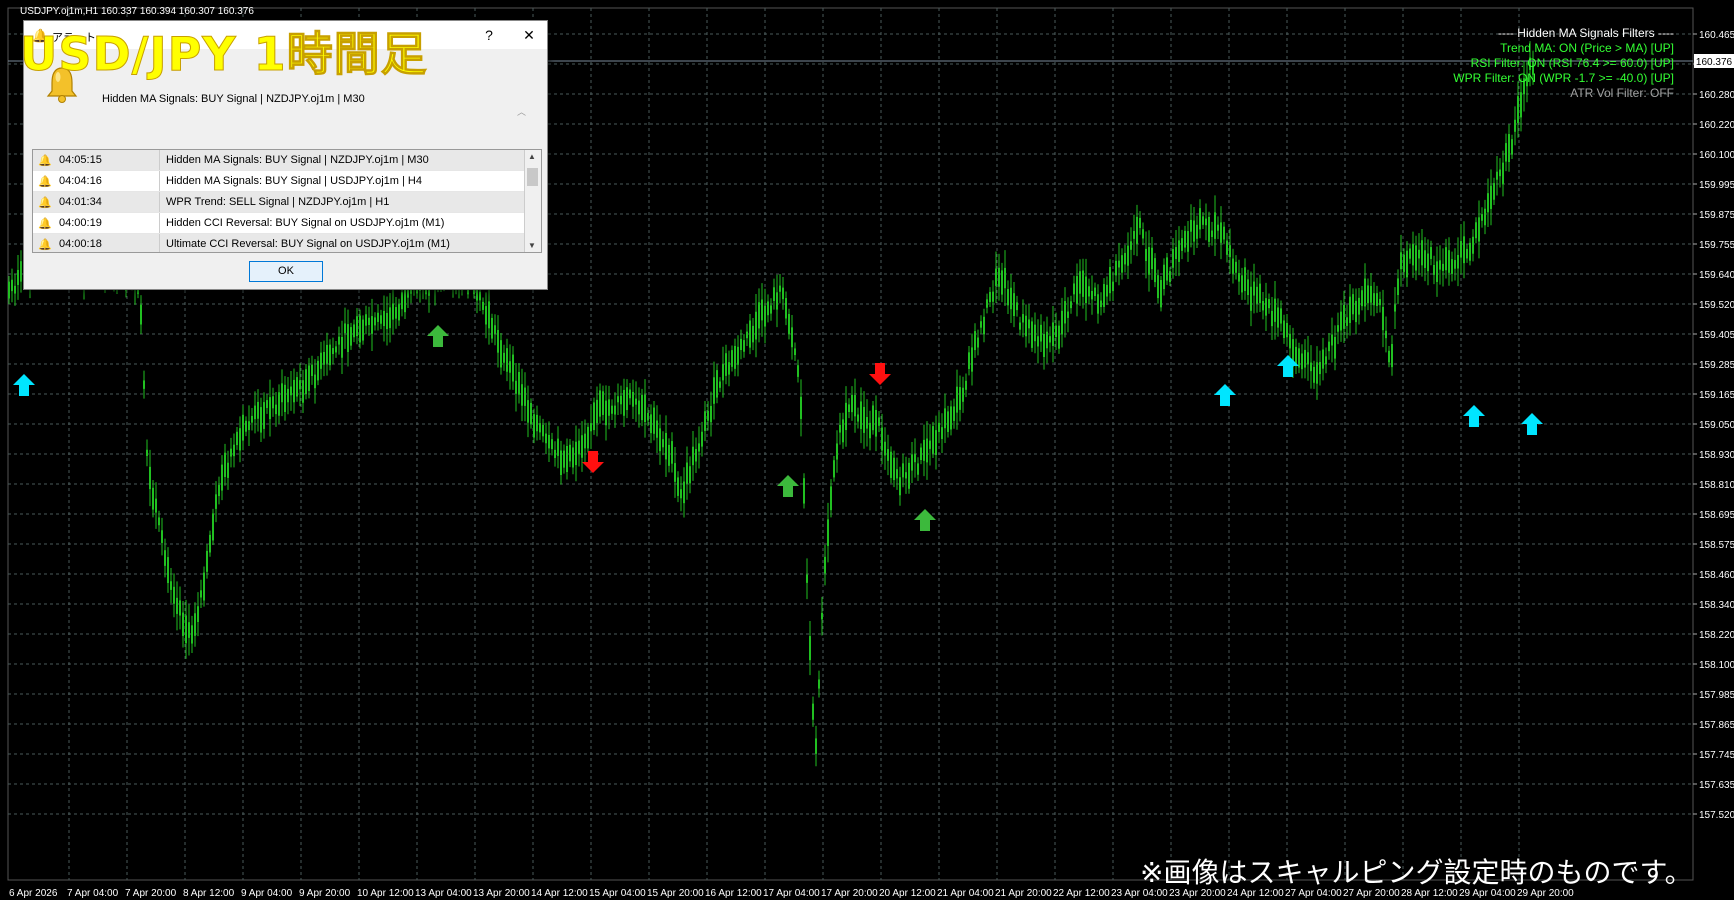  What do you see at coordinates (532, 177) in the screenshot?
I see `scroll-thumb` at bounding box center [532, 177].